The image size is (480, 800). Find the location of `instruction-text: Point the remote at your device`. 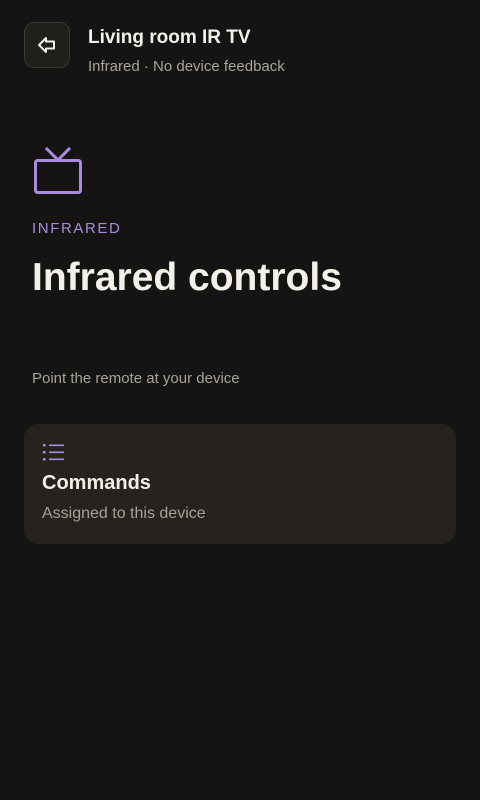

instruction-text: Point the remote at your device is located at coordinates (136, 378).